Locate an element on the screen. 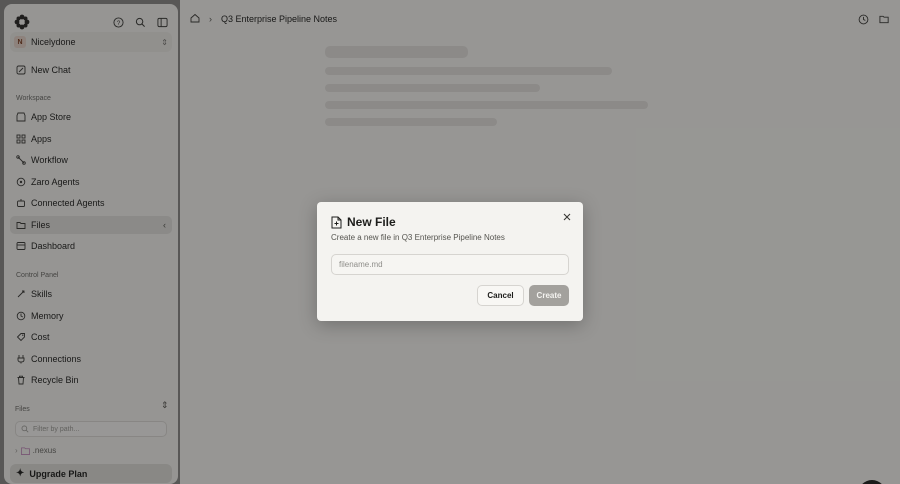 The height and width of the screenshot is (484, 900). filename-input is located at coordinates (450, 264).